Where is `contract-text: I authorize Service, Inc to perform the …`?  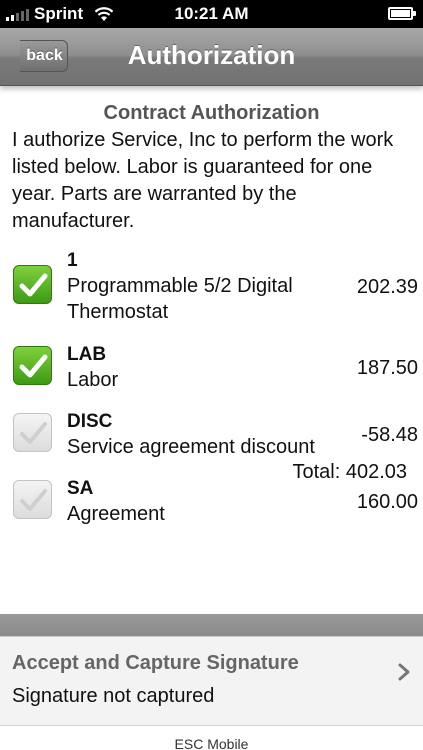
contract-text: I authorize Service, Inc to perform the … is located at coordinates (203, 180).